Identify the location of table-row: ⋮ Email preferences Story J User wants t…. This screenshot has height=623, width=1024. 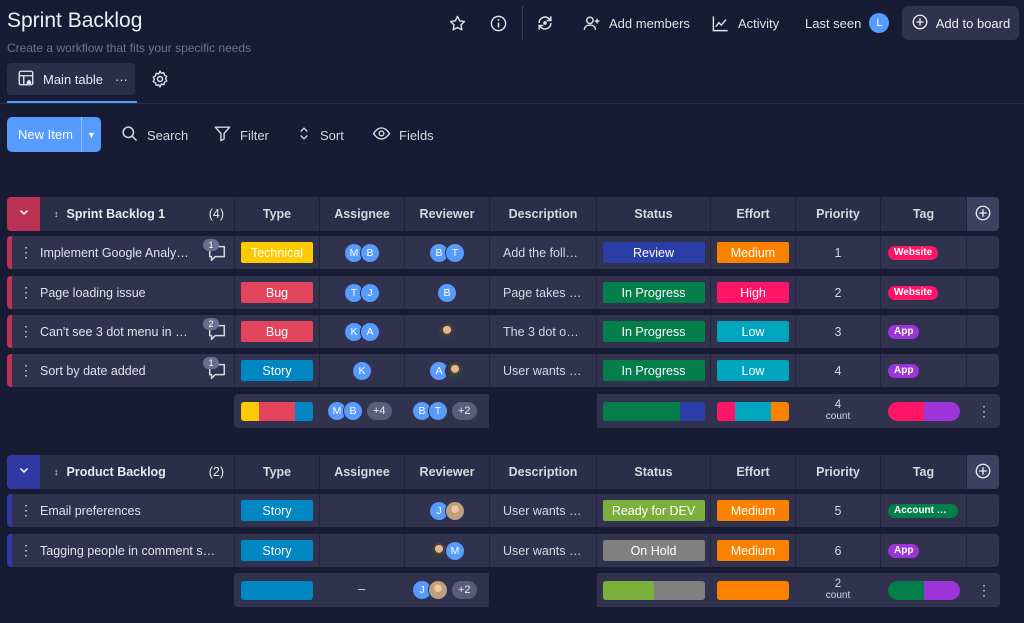
(503, 510).